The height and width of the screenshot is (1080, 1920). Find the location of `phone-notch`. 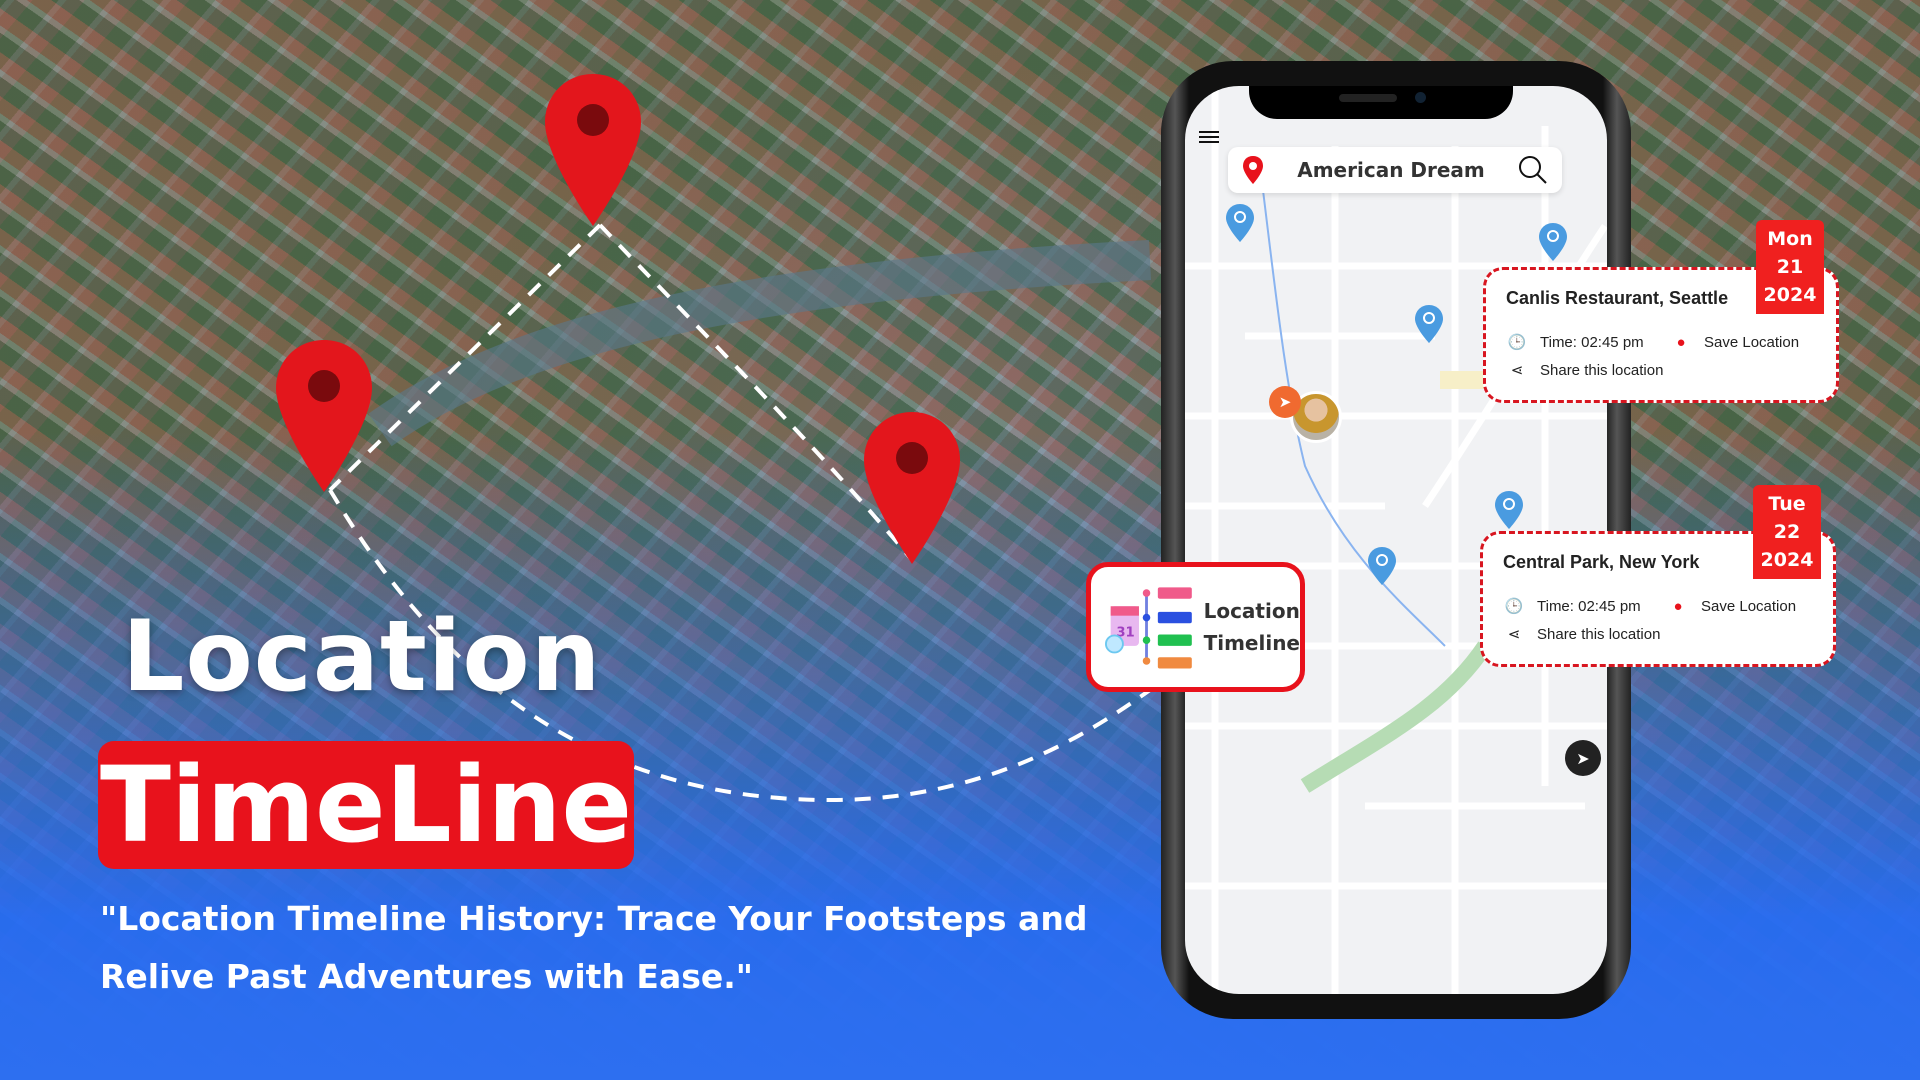

phone-notch is located at coordinates (1381, 102).